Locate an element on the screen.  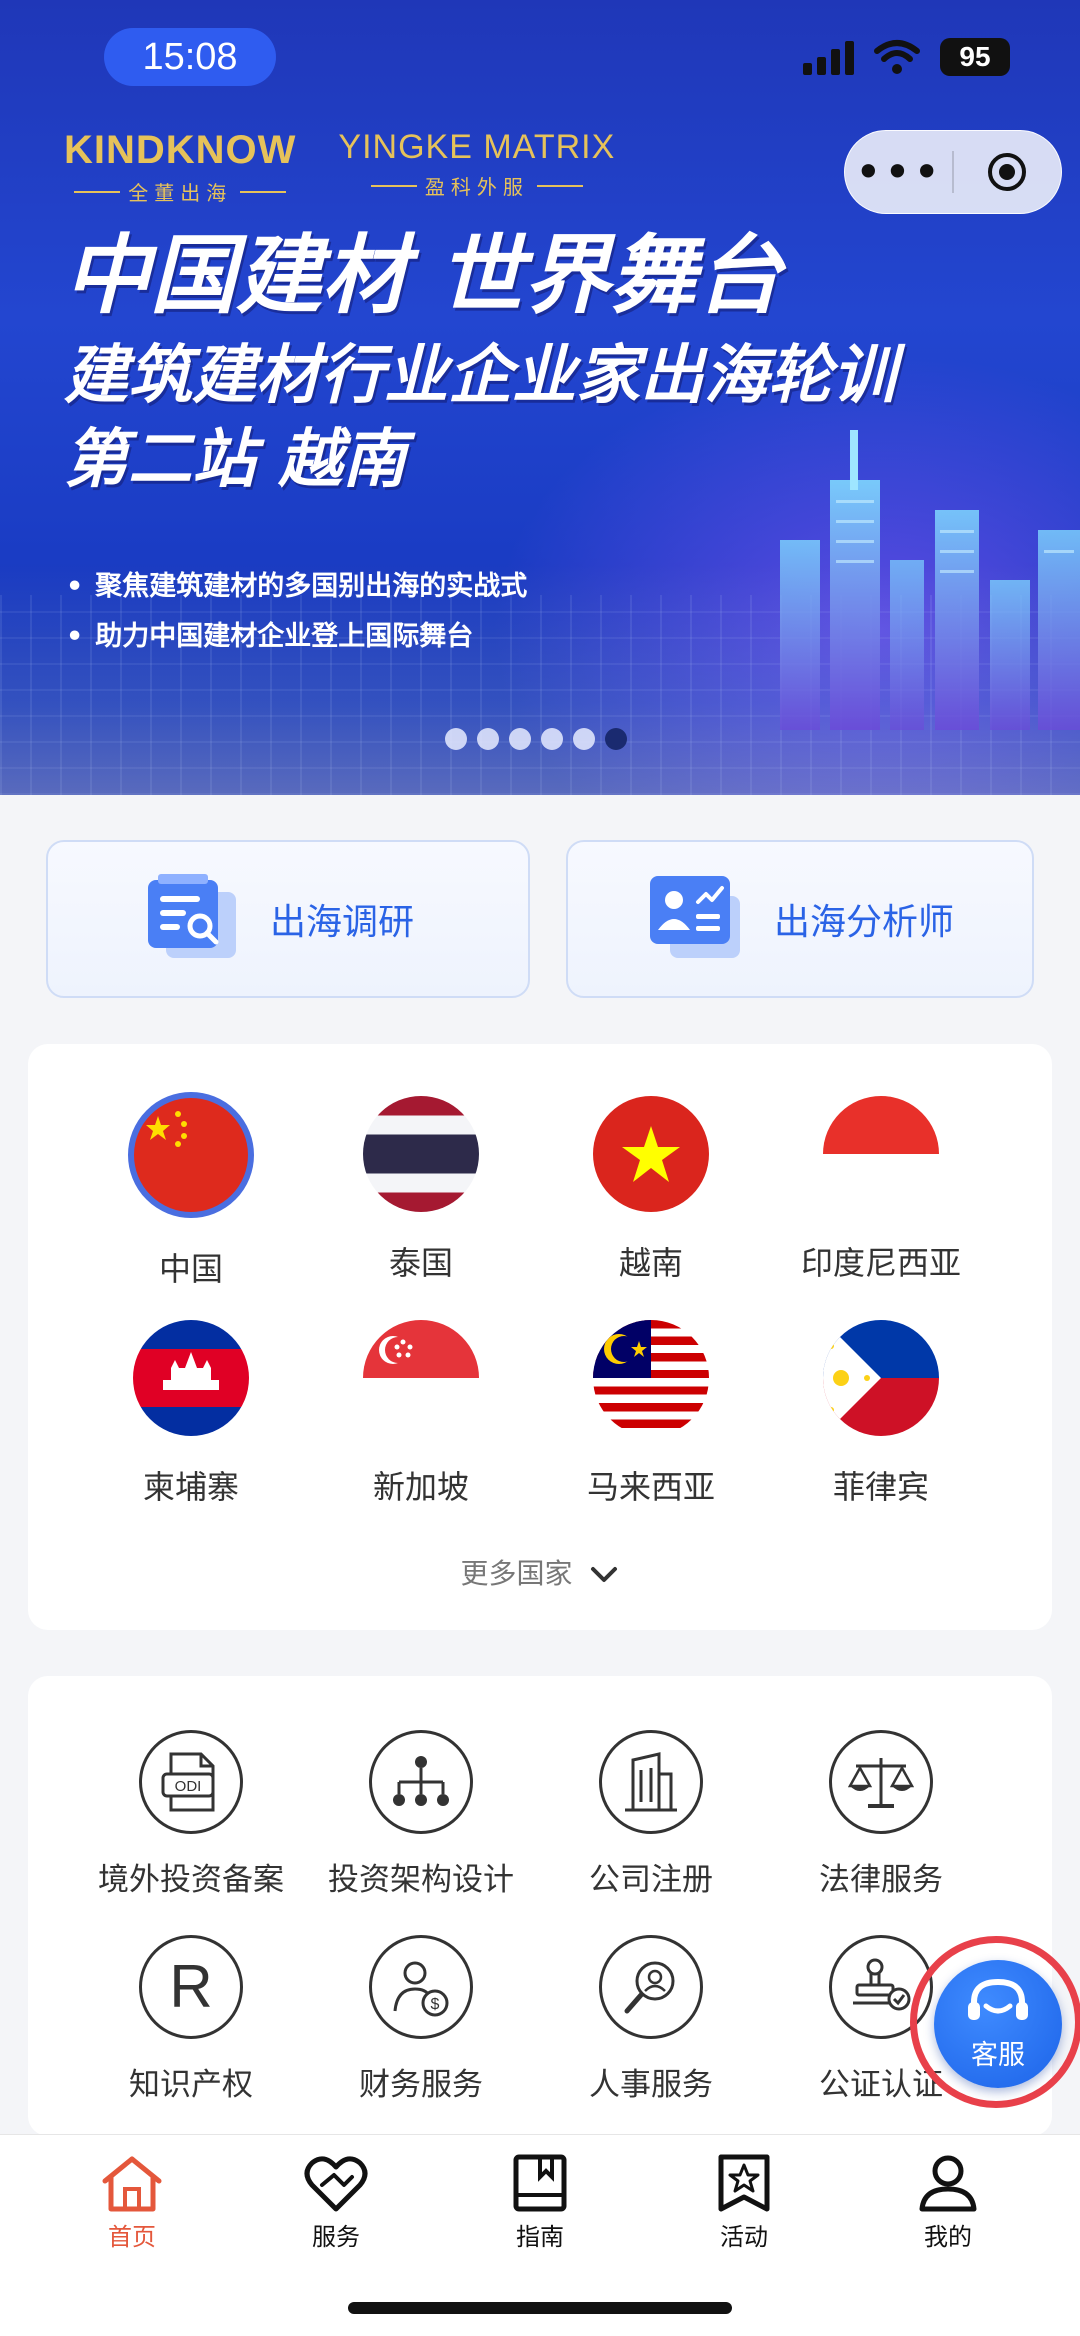
home-indicator is located at coordinates (540, 2308).